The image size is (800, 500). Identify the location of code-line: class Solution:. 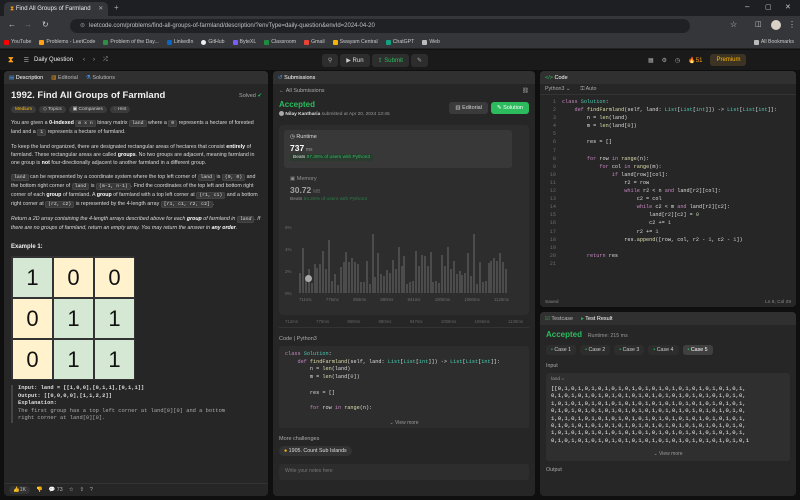
(669, 102).